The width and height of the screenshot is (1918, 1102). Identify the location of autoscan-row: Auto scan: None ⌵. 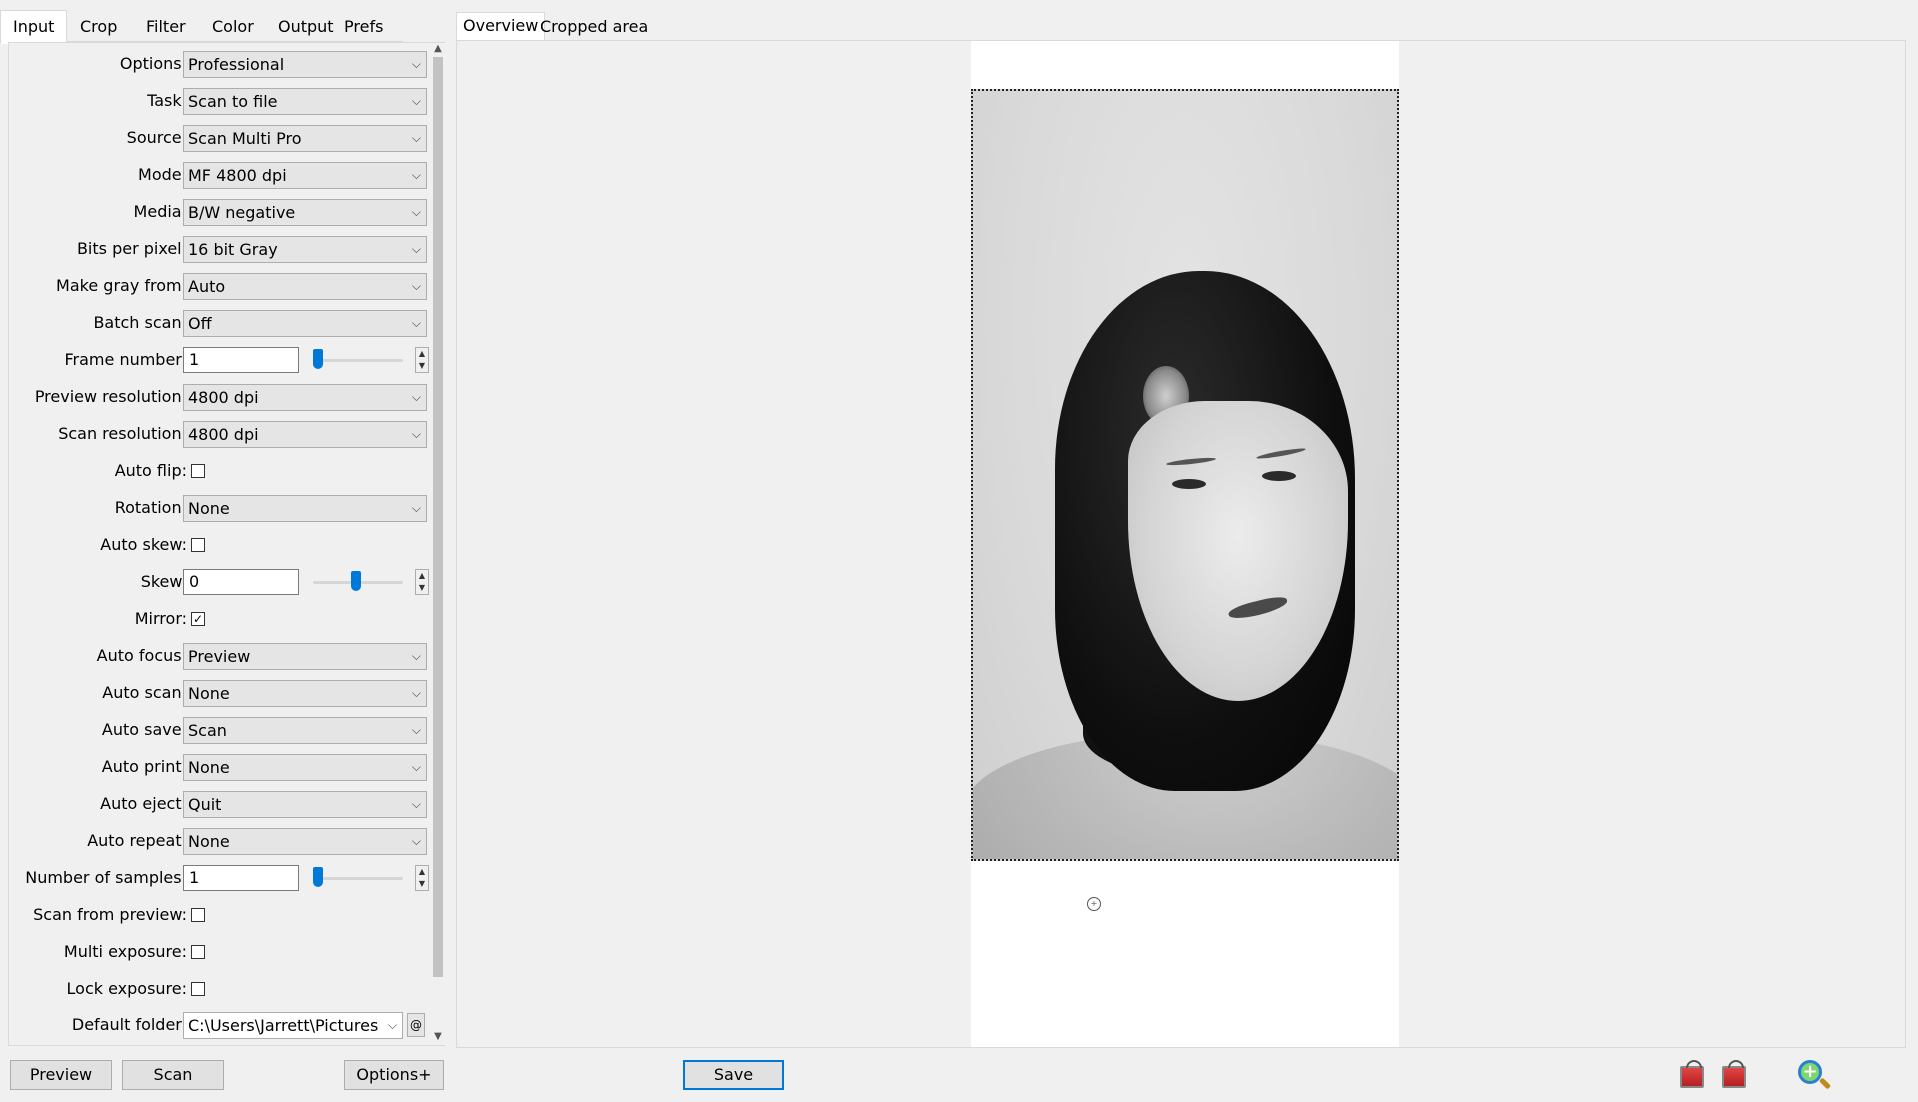
(219, 693).